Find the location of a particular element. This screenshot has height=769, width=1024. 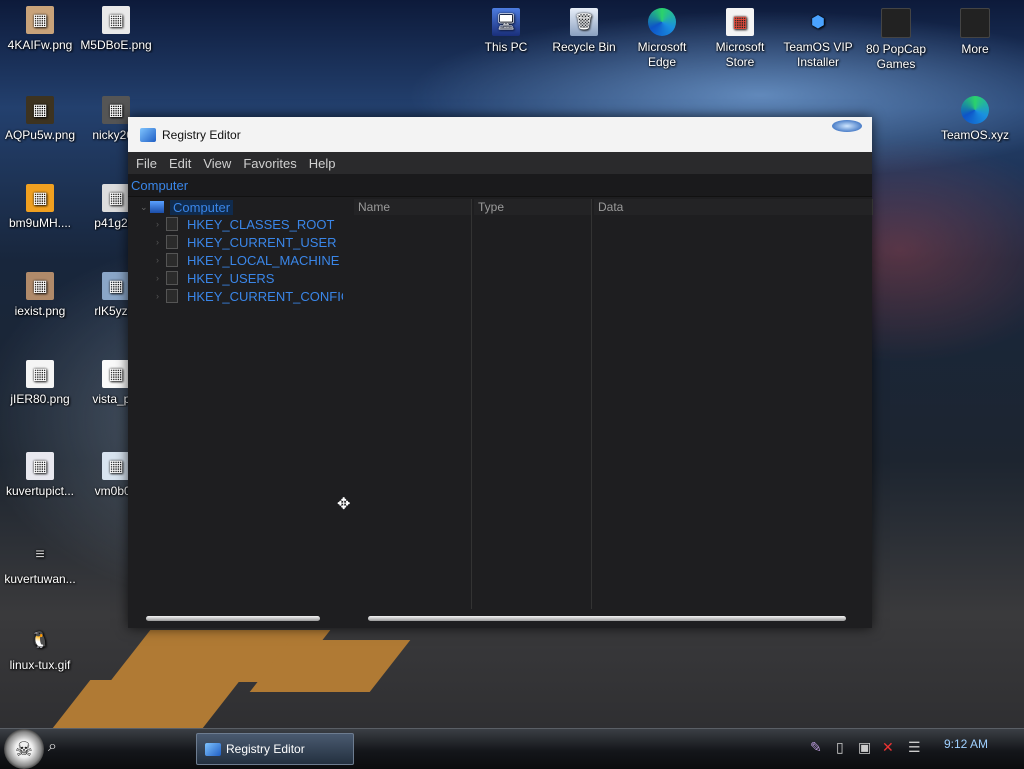

move-cursor-icon: ✥ is located at coordinates (344, 504).